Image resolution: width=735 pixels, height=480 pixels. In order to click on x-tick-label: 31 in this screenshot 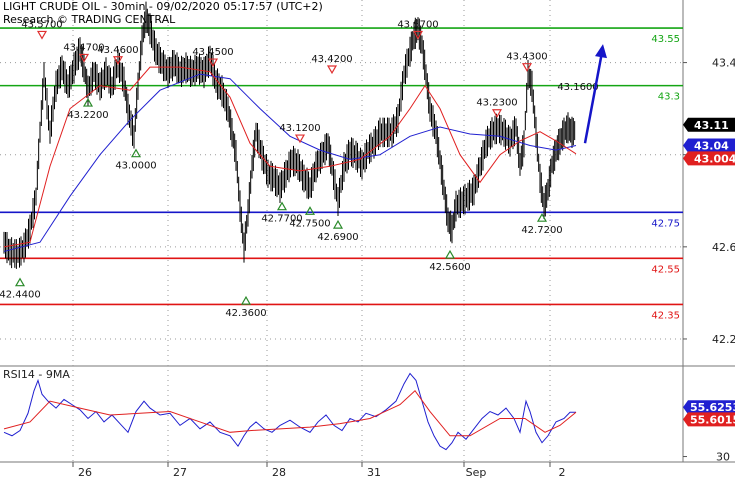, I will do `click(374, 472)`.